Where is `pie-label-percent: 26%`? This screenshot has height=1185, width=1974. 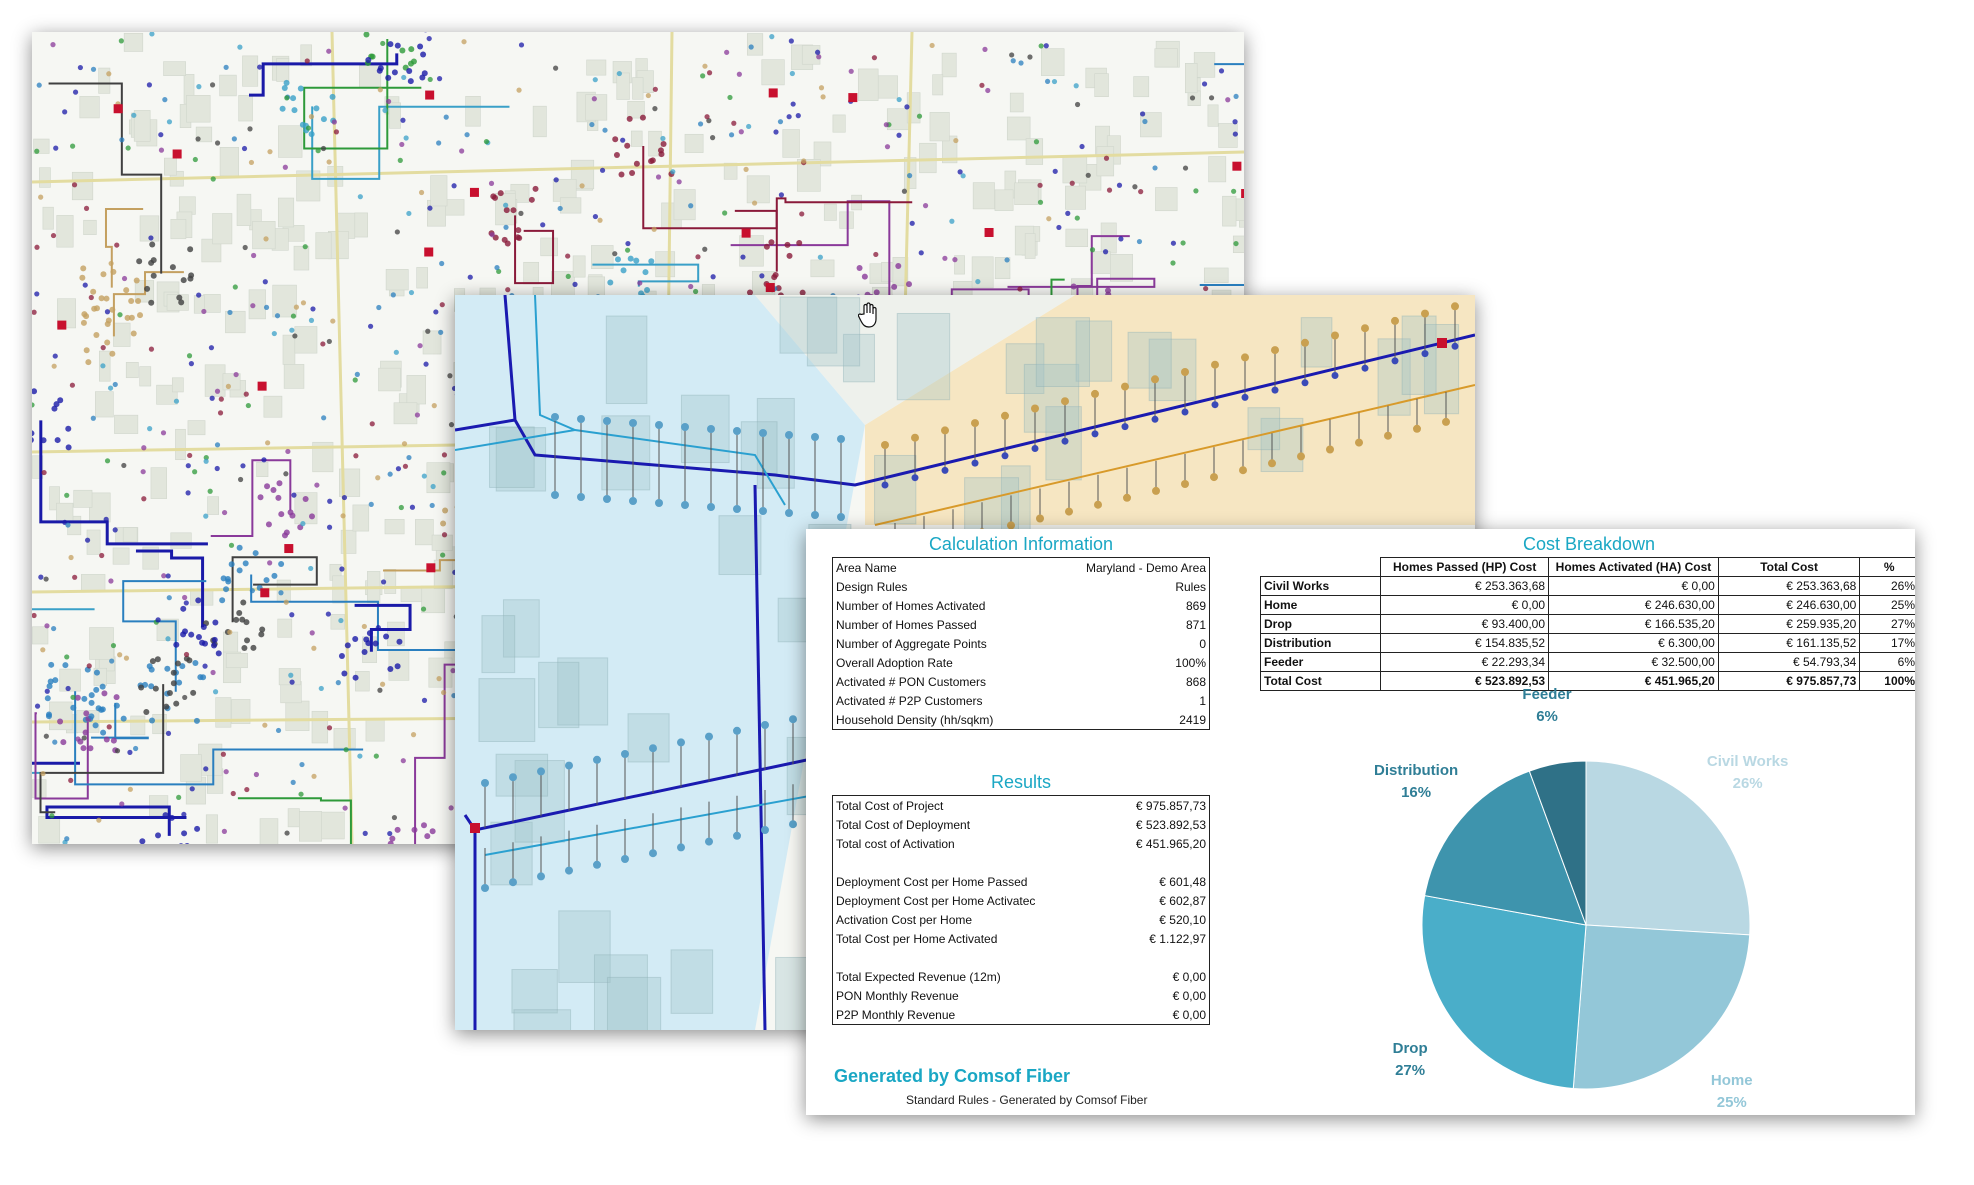 pie-label-percent: 26% is located at coordinates (1747, 783).